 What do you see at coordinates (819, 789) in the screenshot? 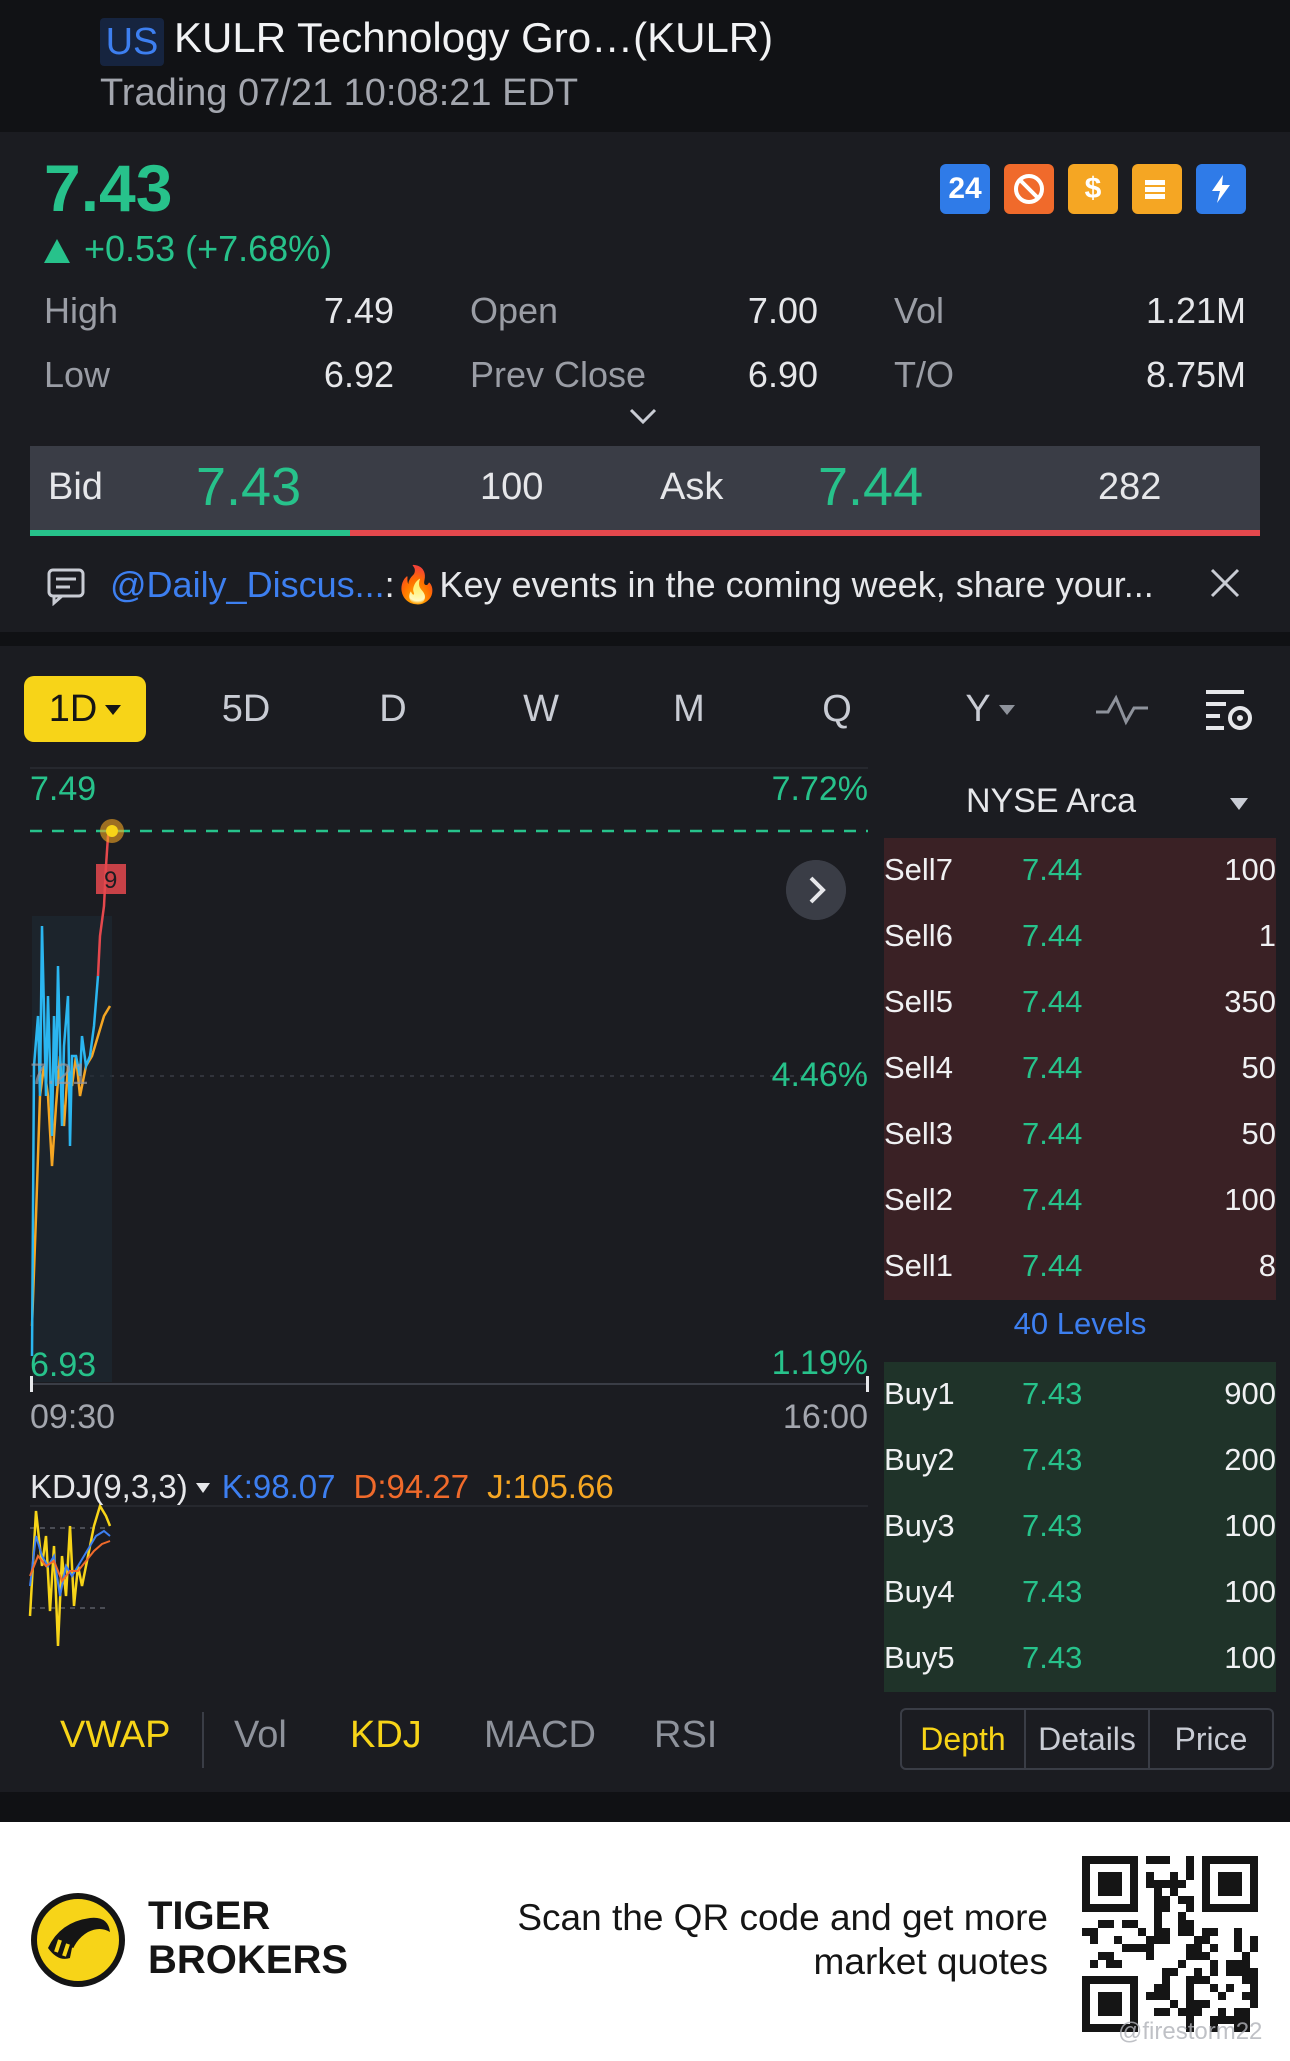
I see `pct-high-label: 7.72%` at bounding box center [819, 789].